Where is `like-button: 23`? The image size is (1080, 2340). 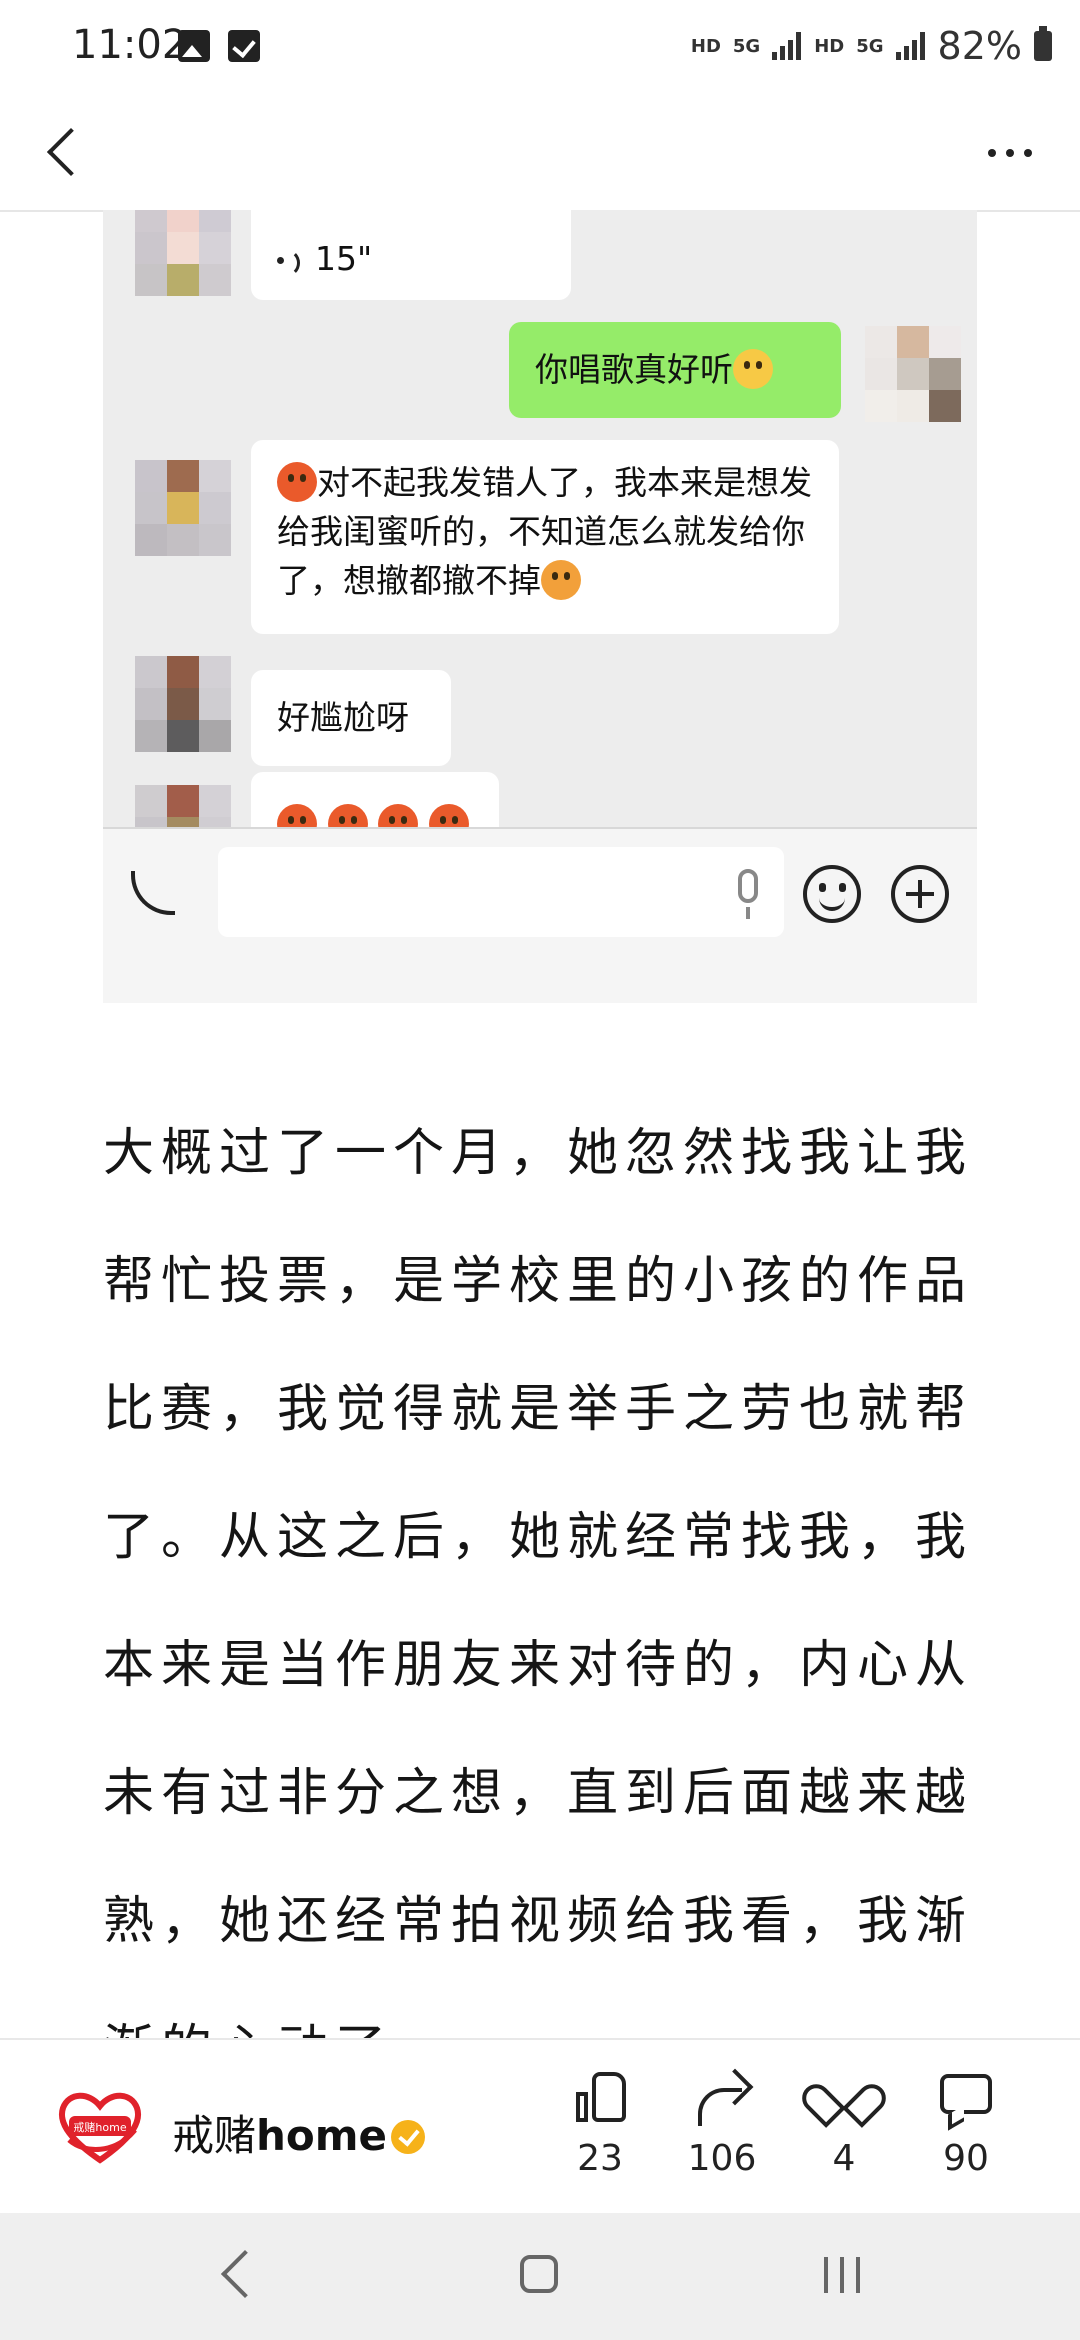 like-button: 23 is located at coordinates (600, 2123).